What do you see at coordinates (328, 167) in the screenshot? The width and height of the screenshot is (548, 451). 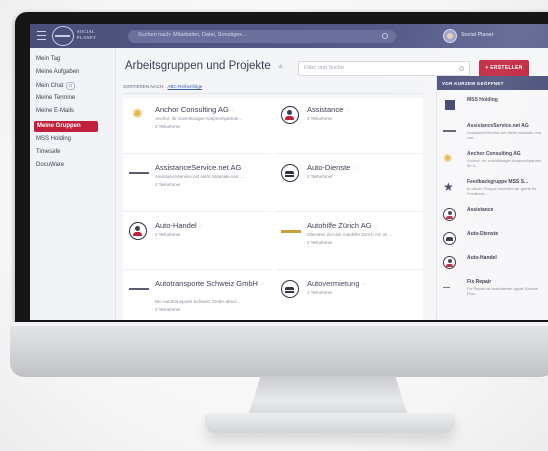 I see `group-title: Auto-Dienste` at bounding box center [328, 167].